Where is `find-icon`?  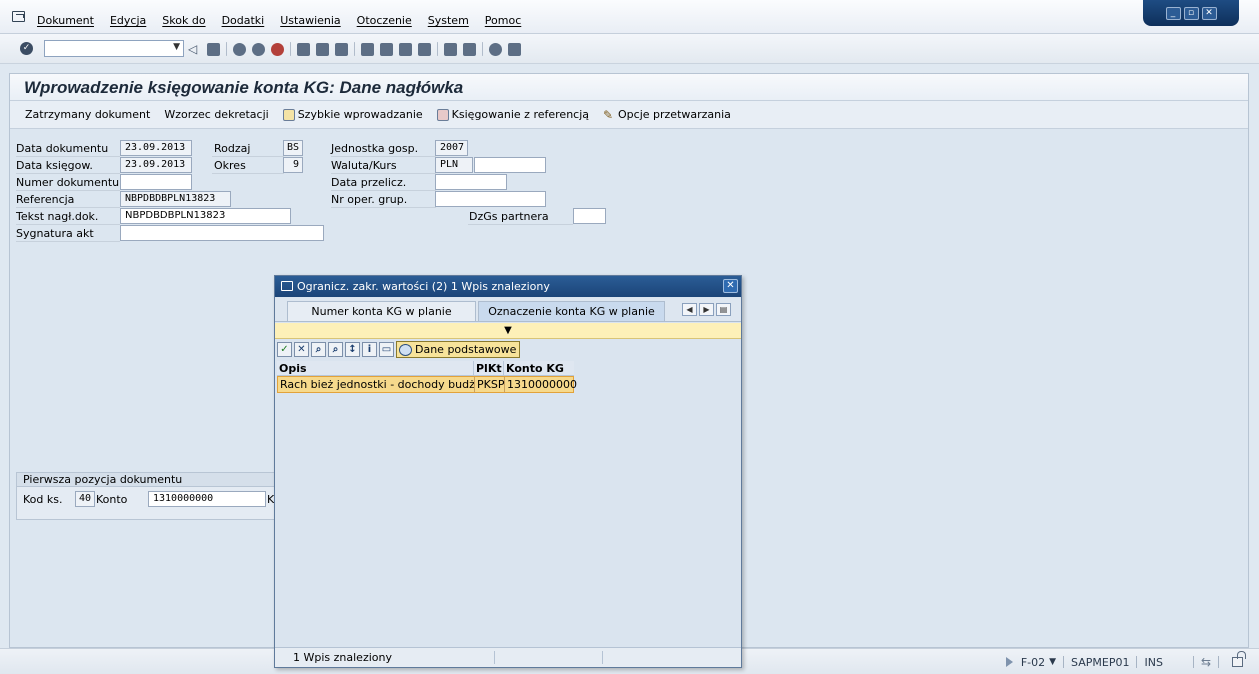 find-icon is located at coordinates (322, 49).